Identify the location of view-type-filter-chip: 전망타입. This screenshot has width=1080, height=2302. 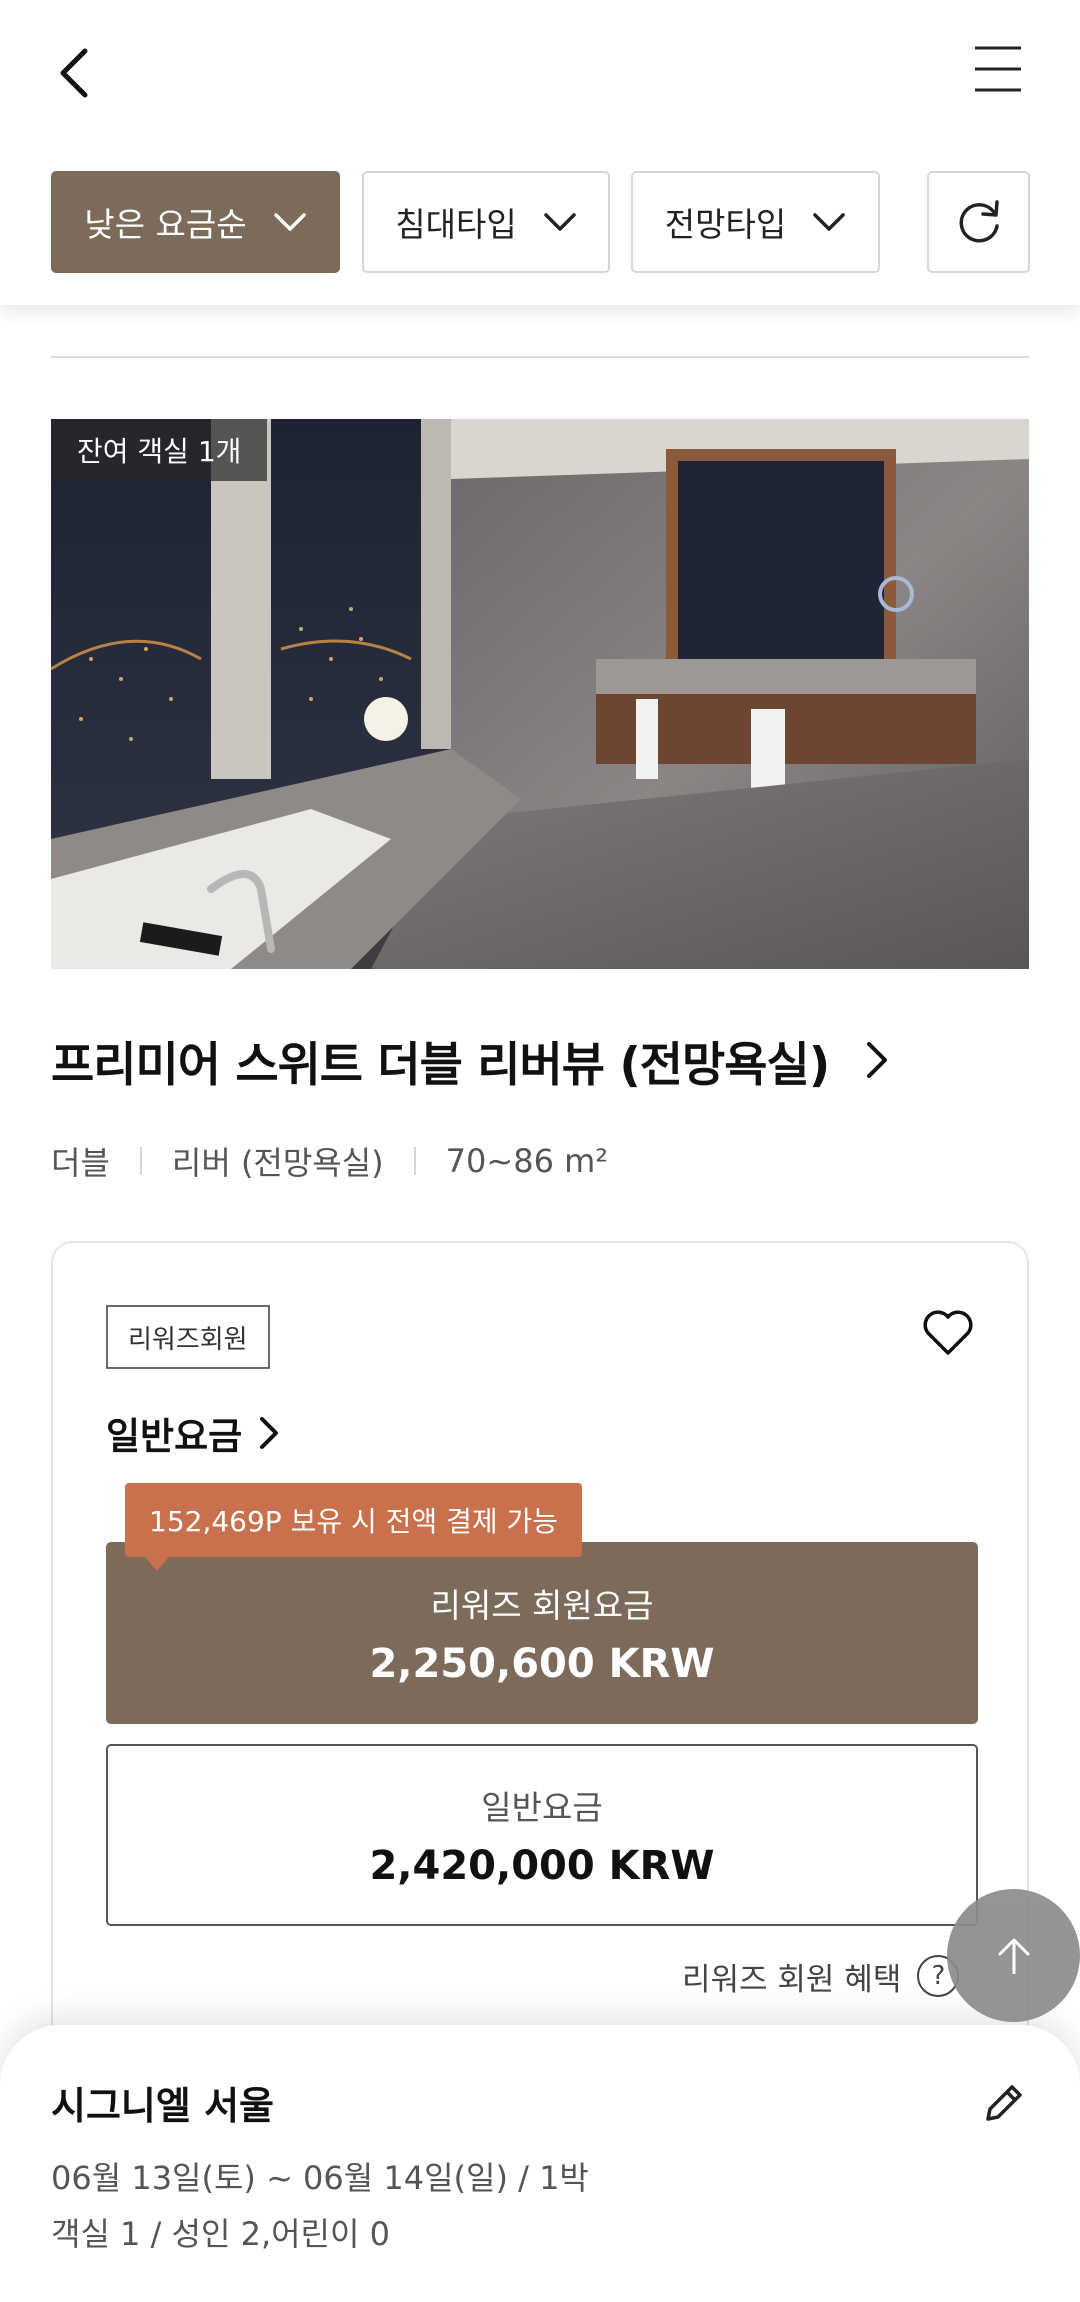
(755, 222).